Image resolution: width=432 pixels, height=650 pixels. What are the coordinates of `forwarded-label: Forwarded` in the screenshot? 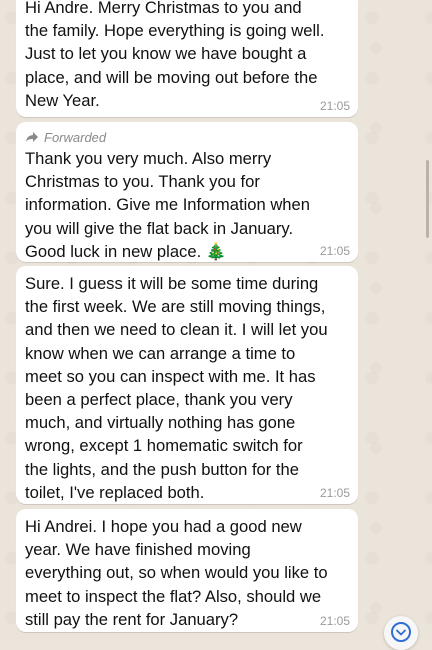 It's located at (187, 137).